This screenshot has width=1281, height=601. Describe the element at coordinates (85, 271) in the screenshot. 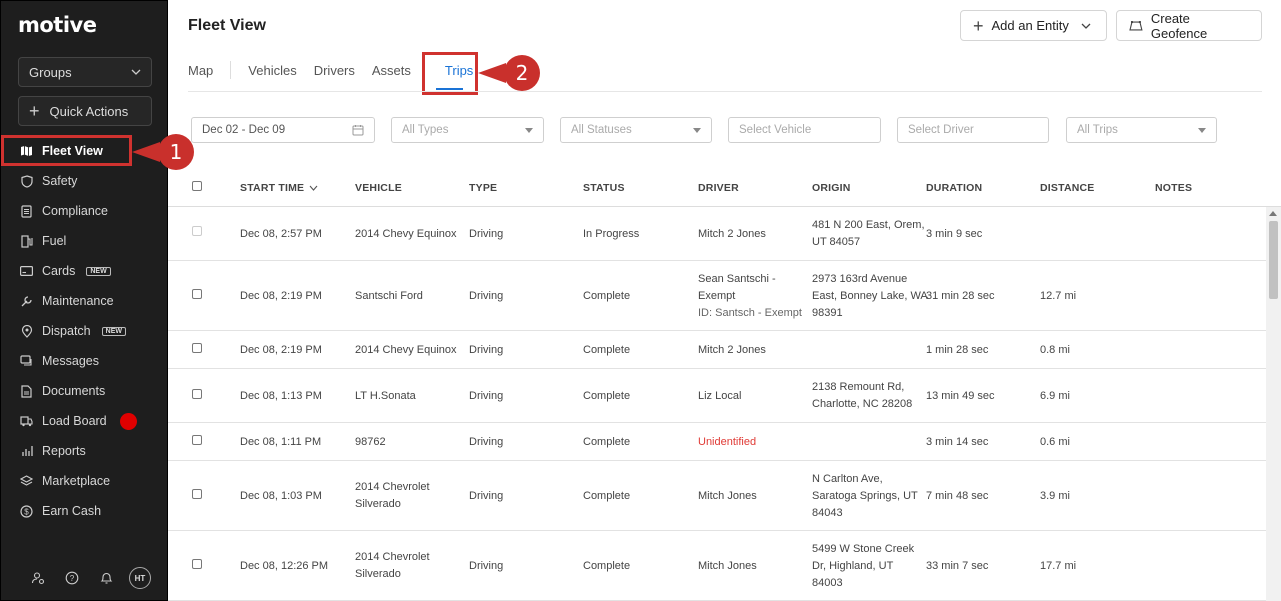

I see `sidebar-item-cards: Cards NEW` at that location.